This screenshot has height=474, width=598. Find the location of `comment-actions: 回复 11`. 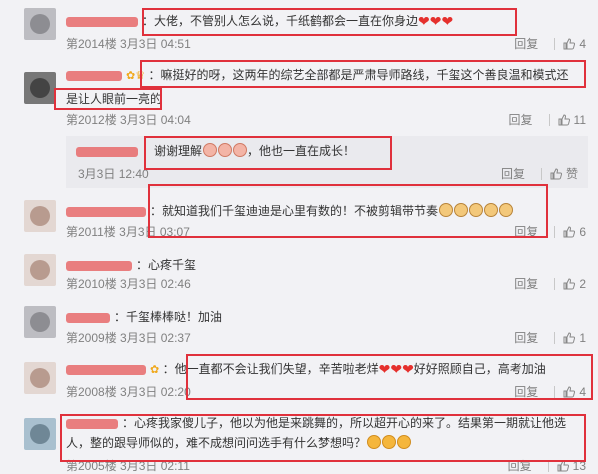

comment-actions: 回复 11 is located at coordinates (547, 120).